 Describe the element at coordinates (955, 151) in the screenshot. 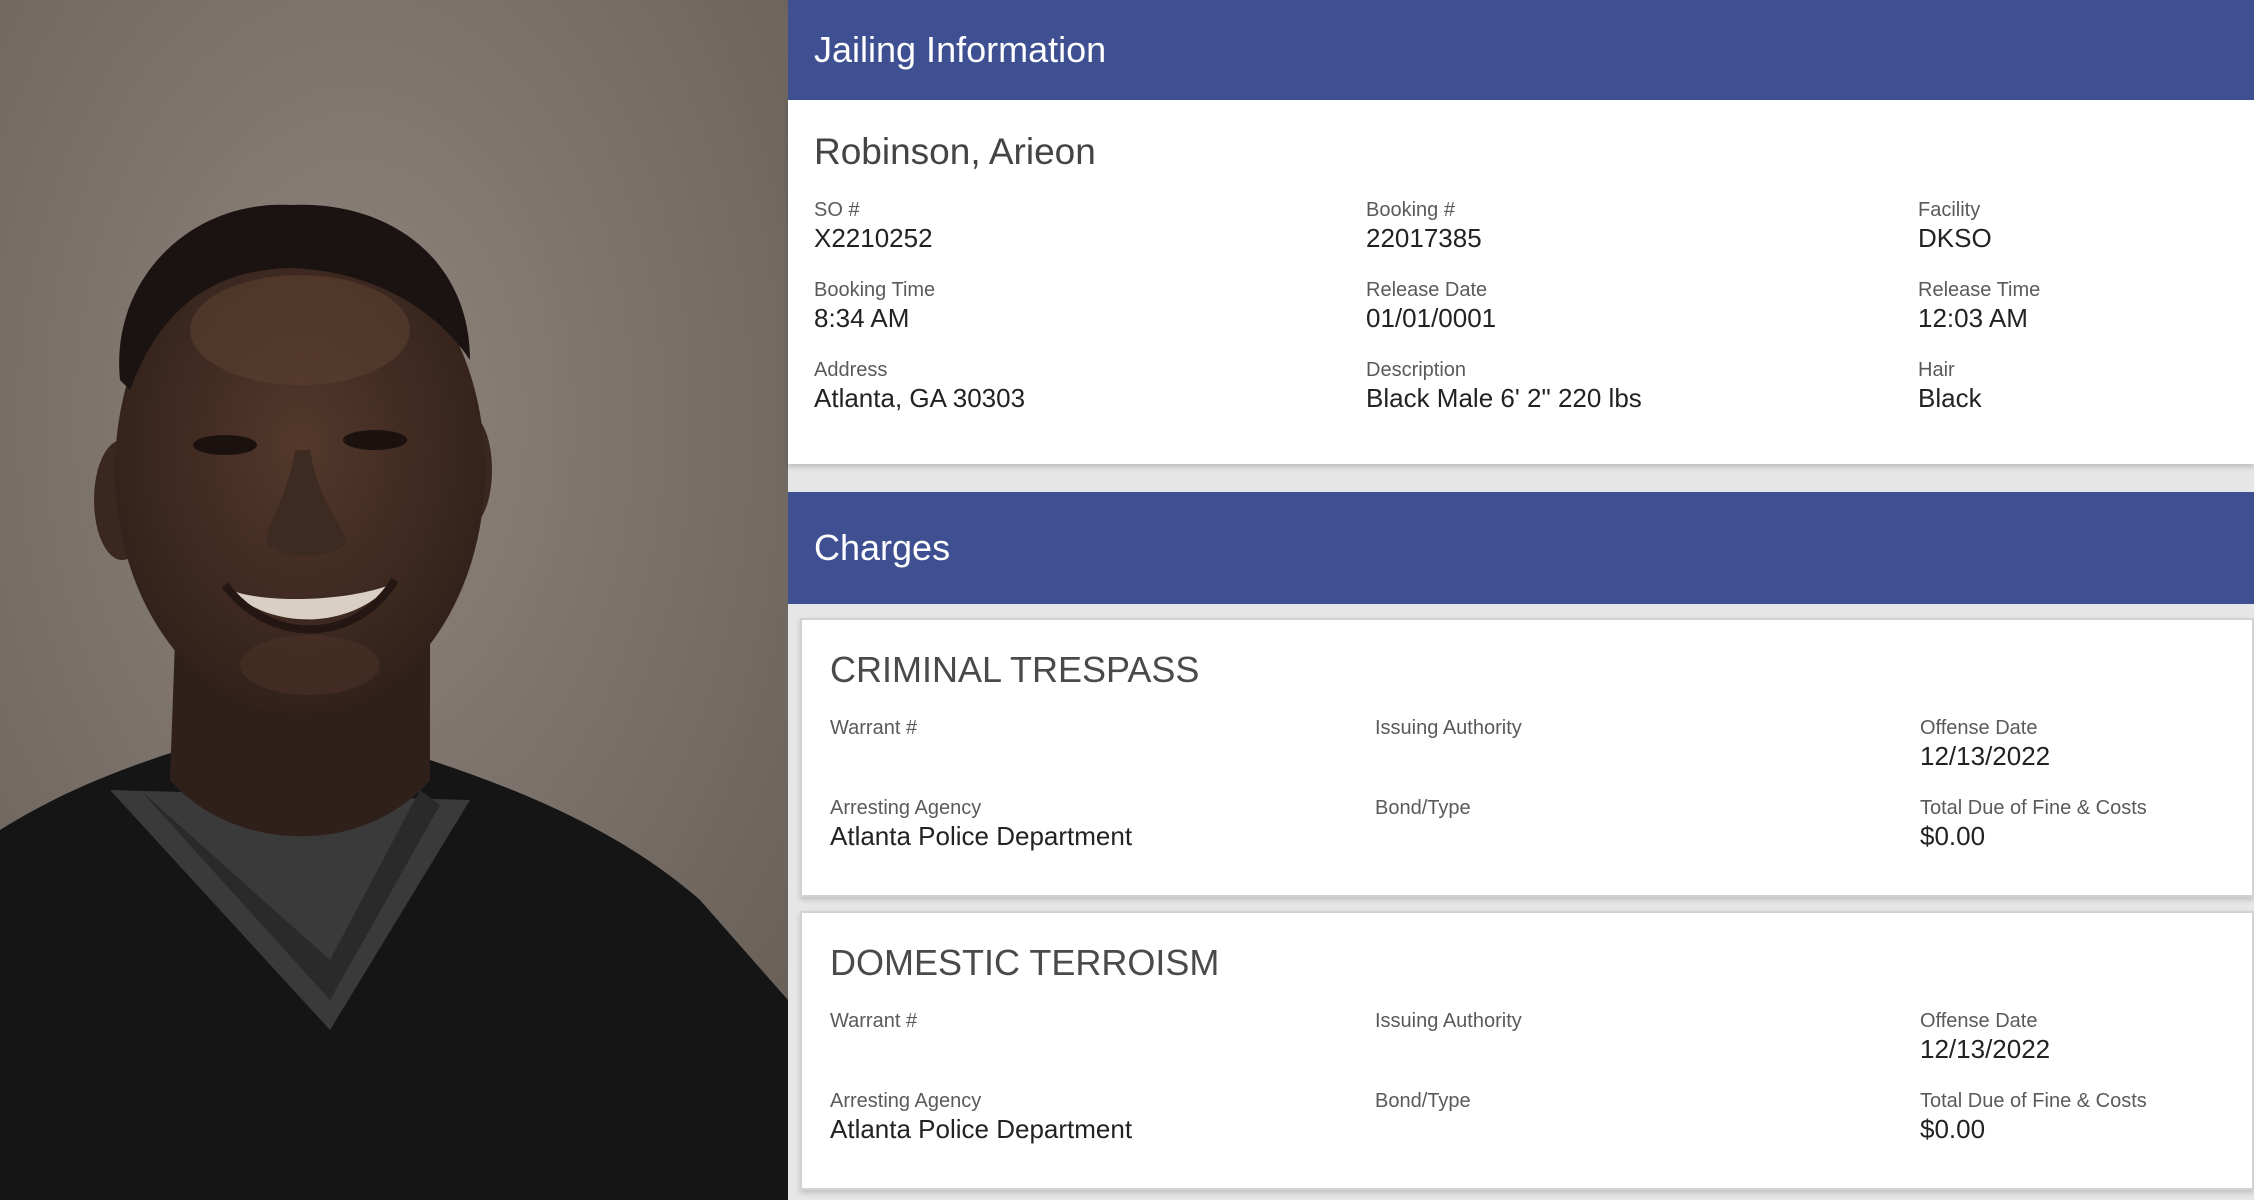

I see `inmate-name: Robinson, Arieon` at that location.